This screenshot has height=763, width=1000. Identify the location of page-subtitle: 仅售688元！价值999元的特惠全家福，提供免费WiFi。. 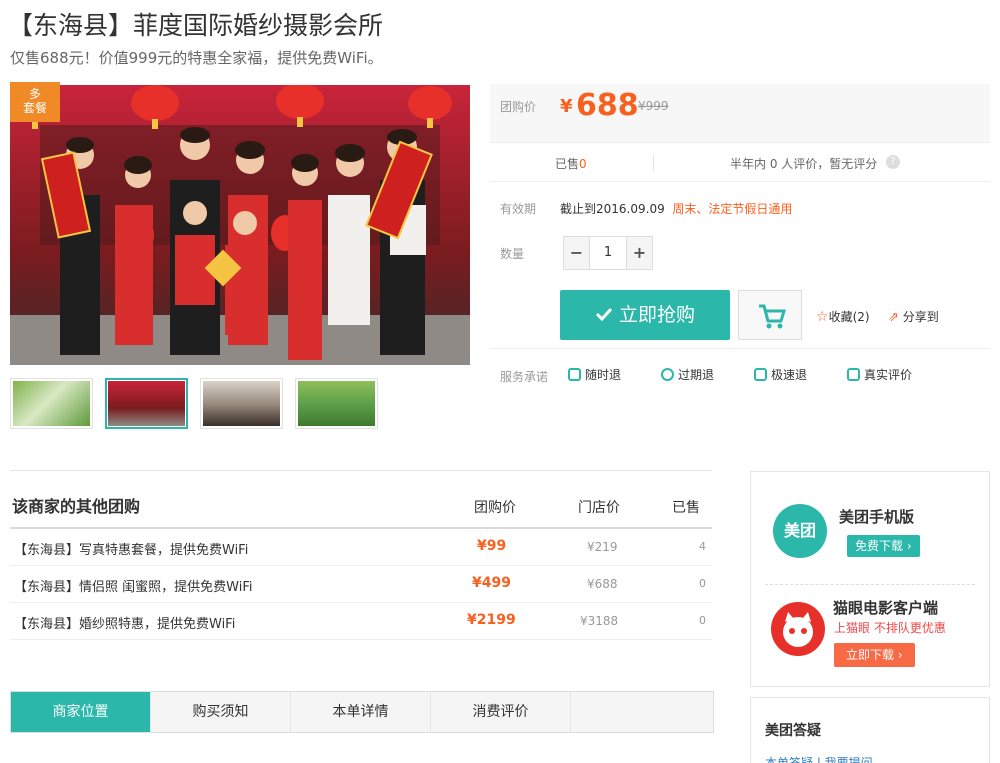
(196, 58).